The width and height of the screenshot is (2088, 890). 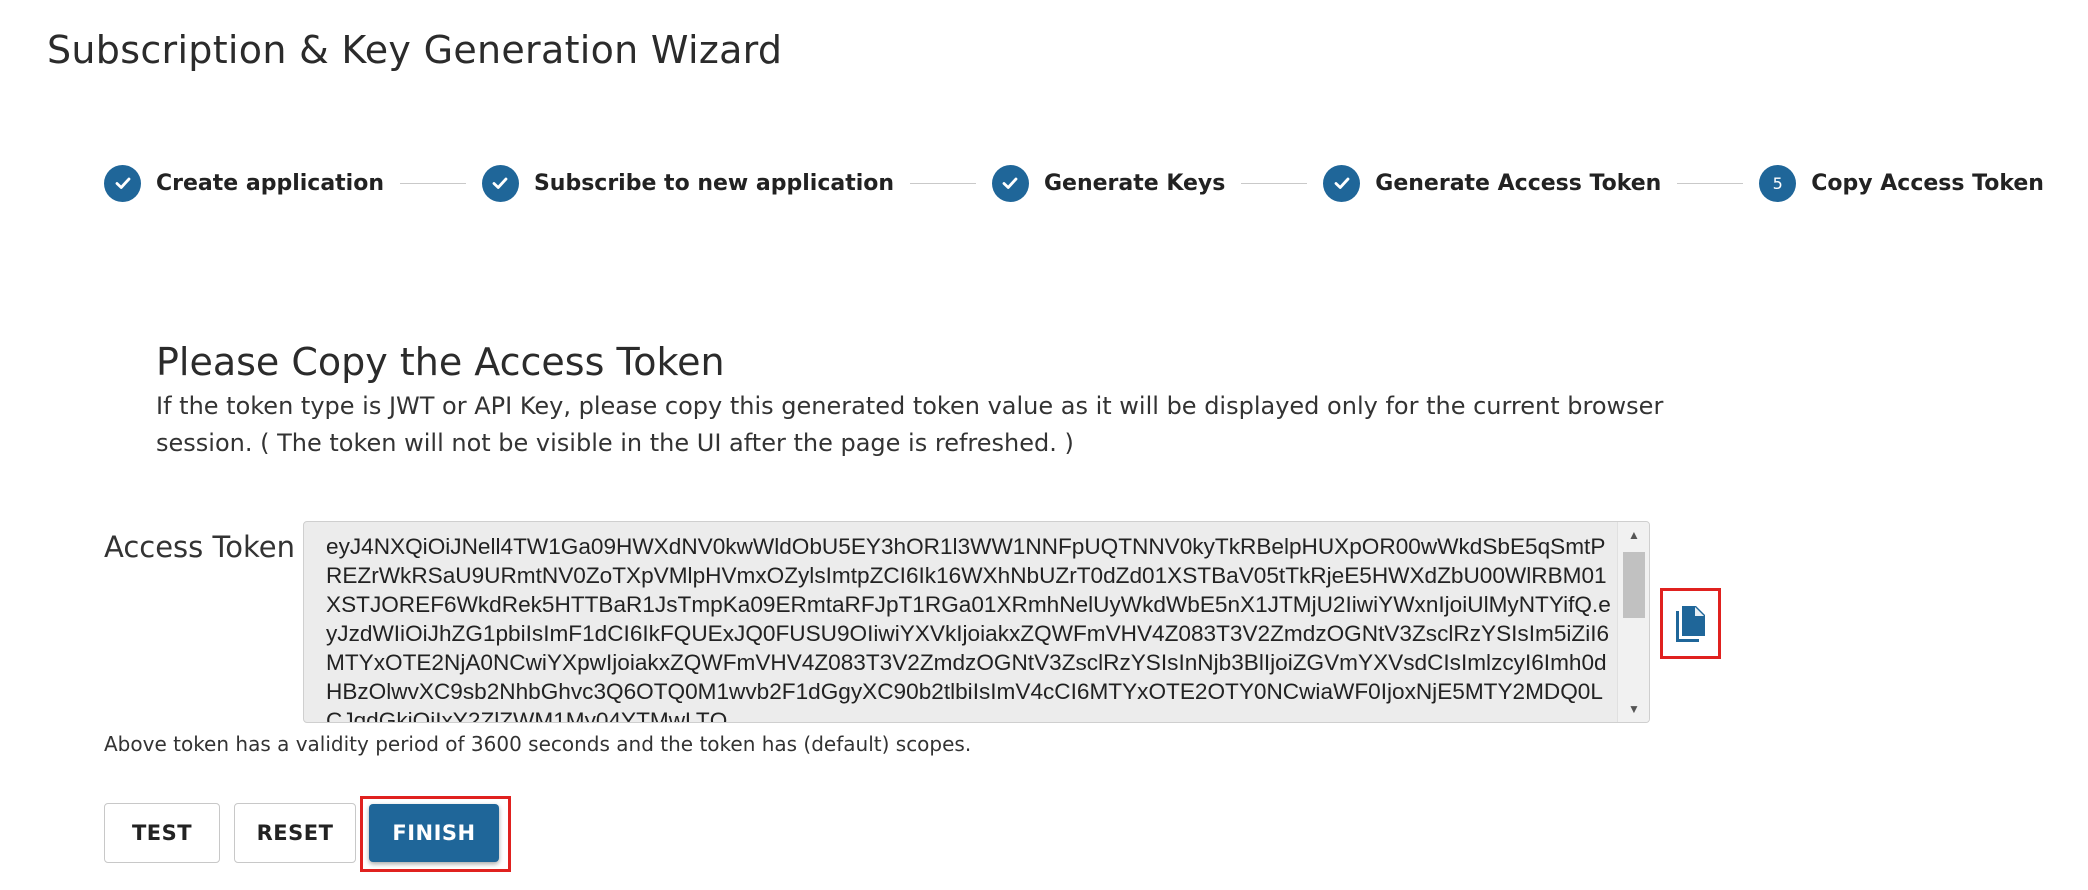 I want to click on scroll-up-icon: ▲, so click(x=1633, y=535).